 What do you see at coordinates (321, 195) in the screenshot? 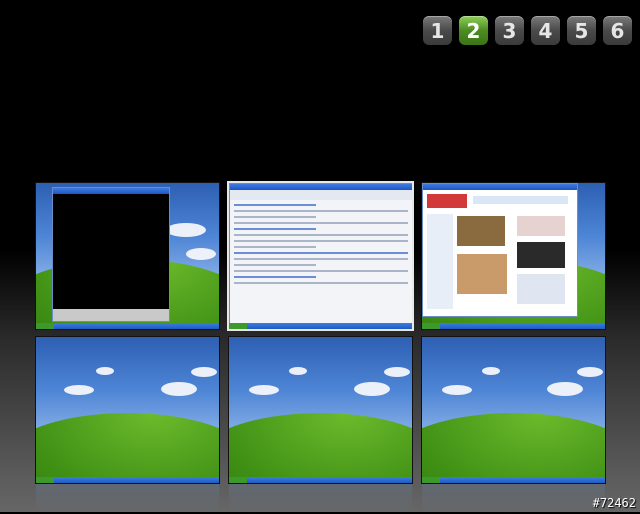
I see `browser-toolbar` at bounding box center [321, 195].